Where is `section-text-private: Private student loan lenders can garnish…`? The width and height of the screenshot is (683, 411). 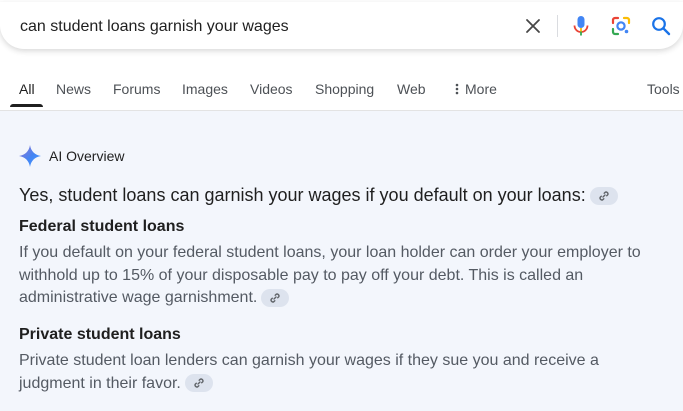
section-text-private: Private student loan lenders can garnish… is located at coordinates (339, 372).